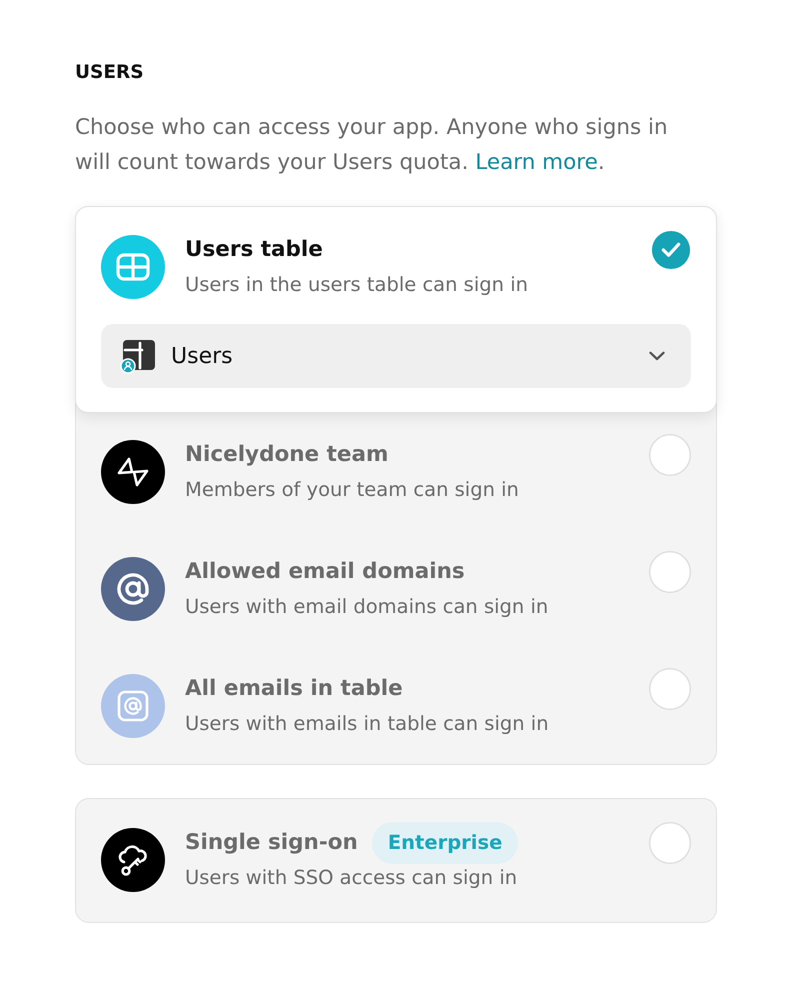  Describe the element at coordinates (286, 455) in the screenshot. I see `option-title: Nicelydone team` at that location.